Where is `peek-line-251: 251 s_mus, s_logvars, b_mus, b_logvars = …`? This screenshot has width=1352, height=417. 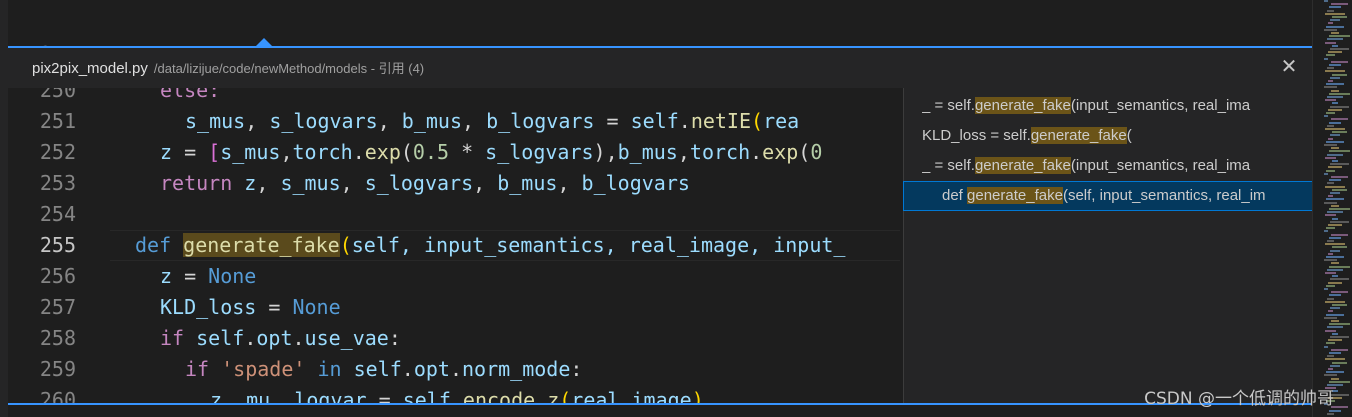 peek-line-251: 251 s_mus, s_logvars, b_mus, b_logvars = … is located at coordinates (455, 121).